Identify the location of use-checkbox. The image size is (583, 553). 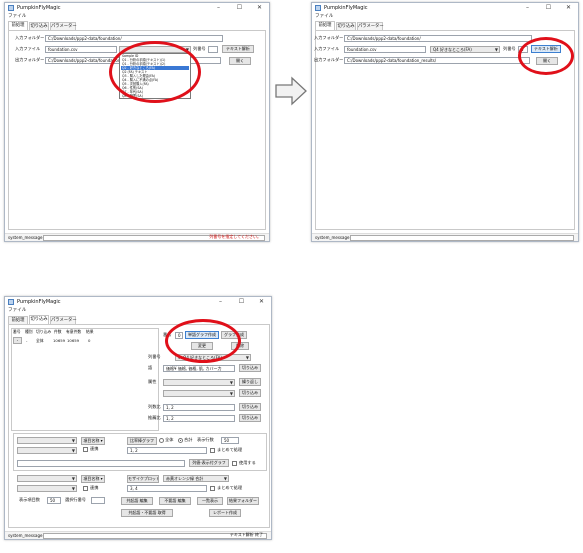
(234, 463).